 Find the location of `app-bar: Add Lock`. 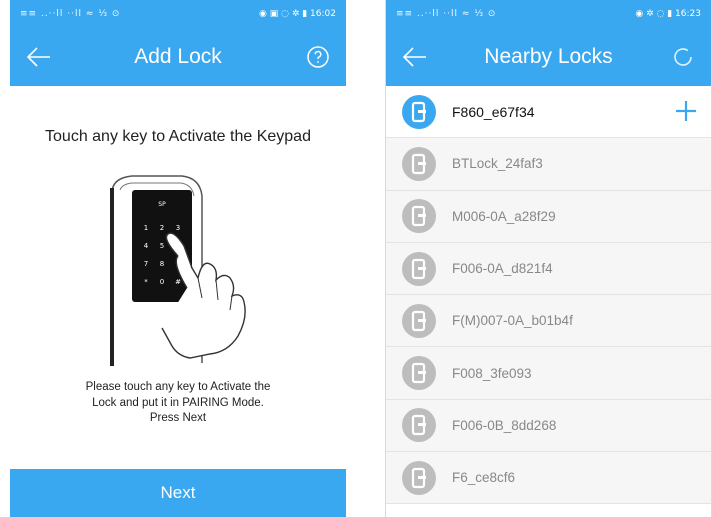

app-bar: Add Lock is located at coordinates (178, 57).